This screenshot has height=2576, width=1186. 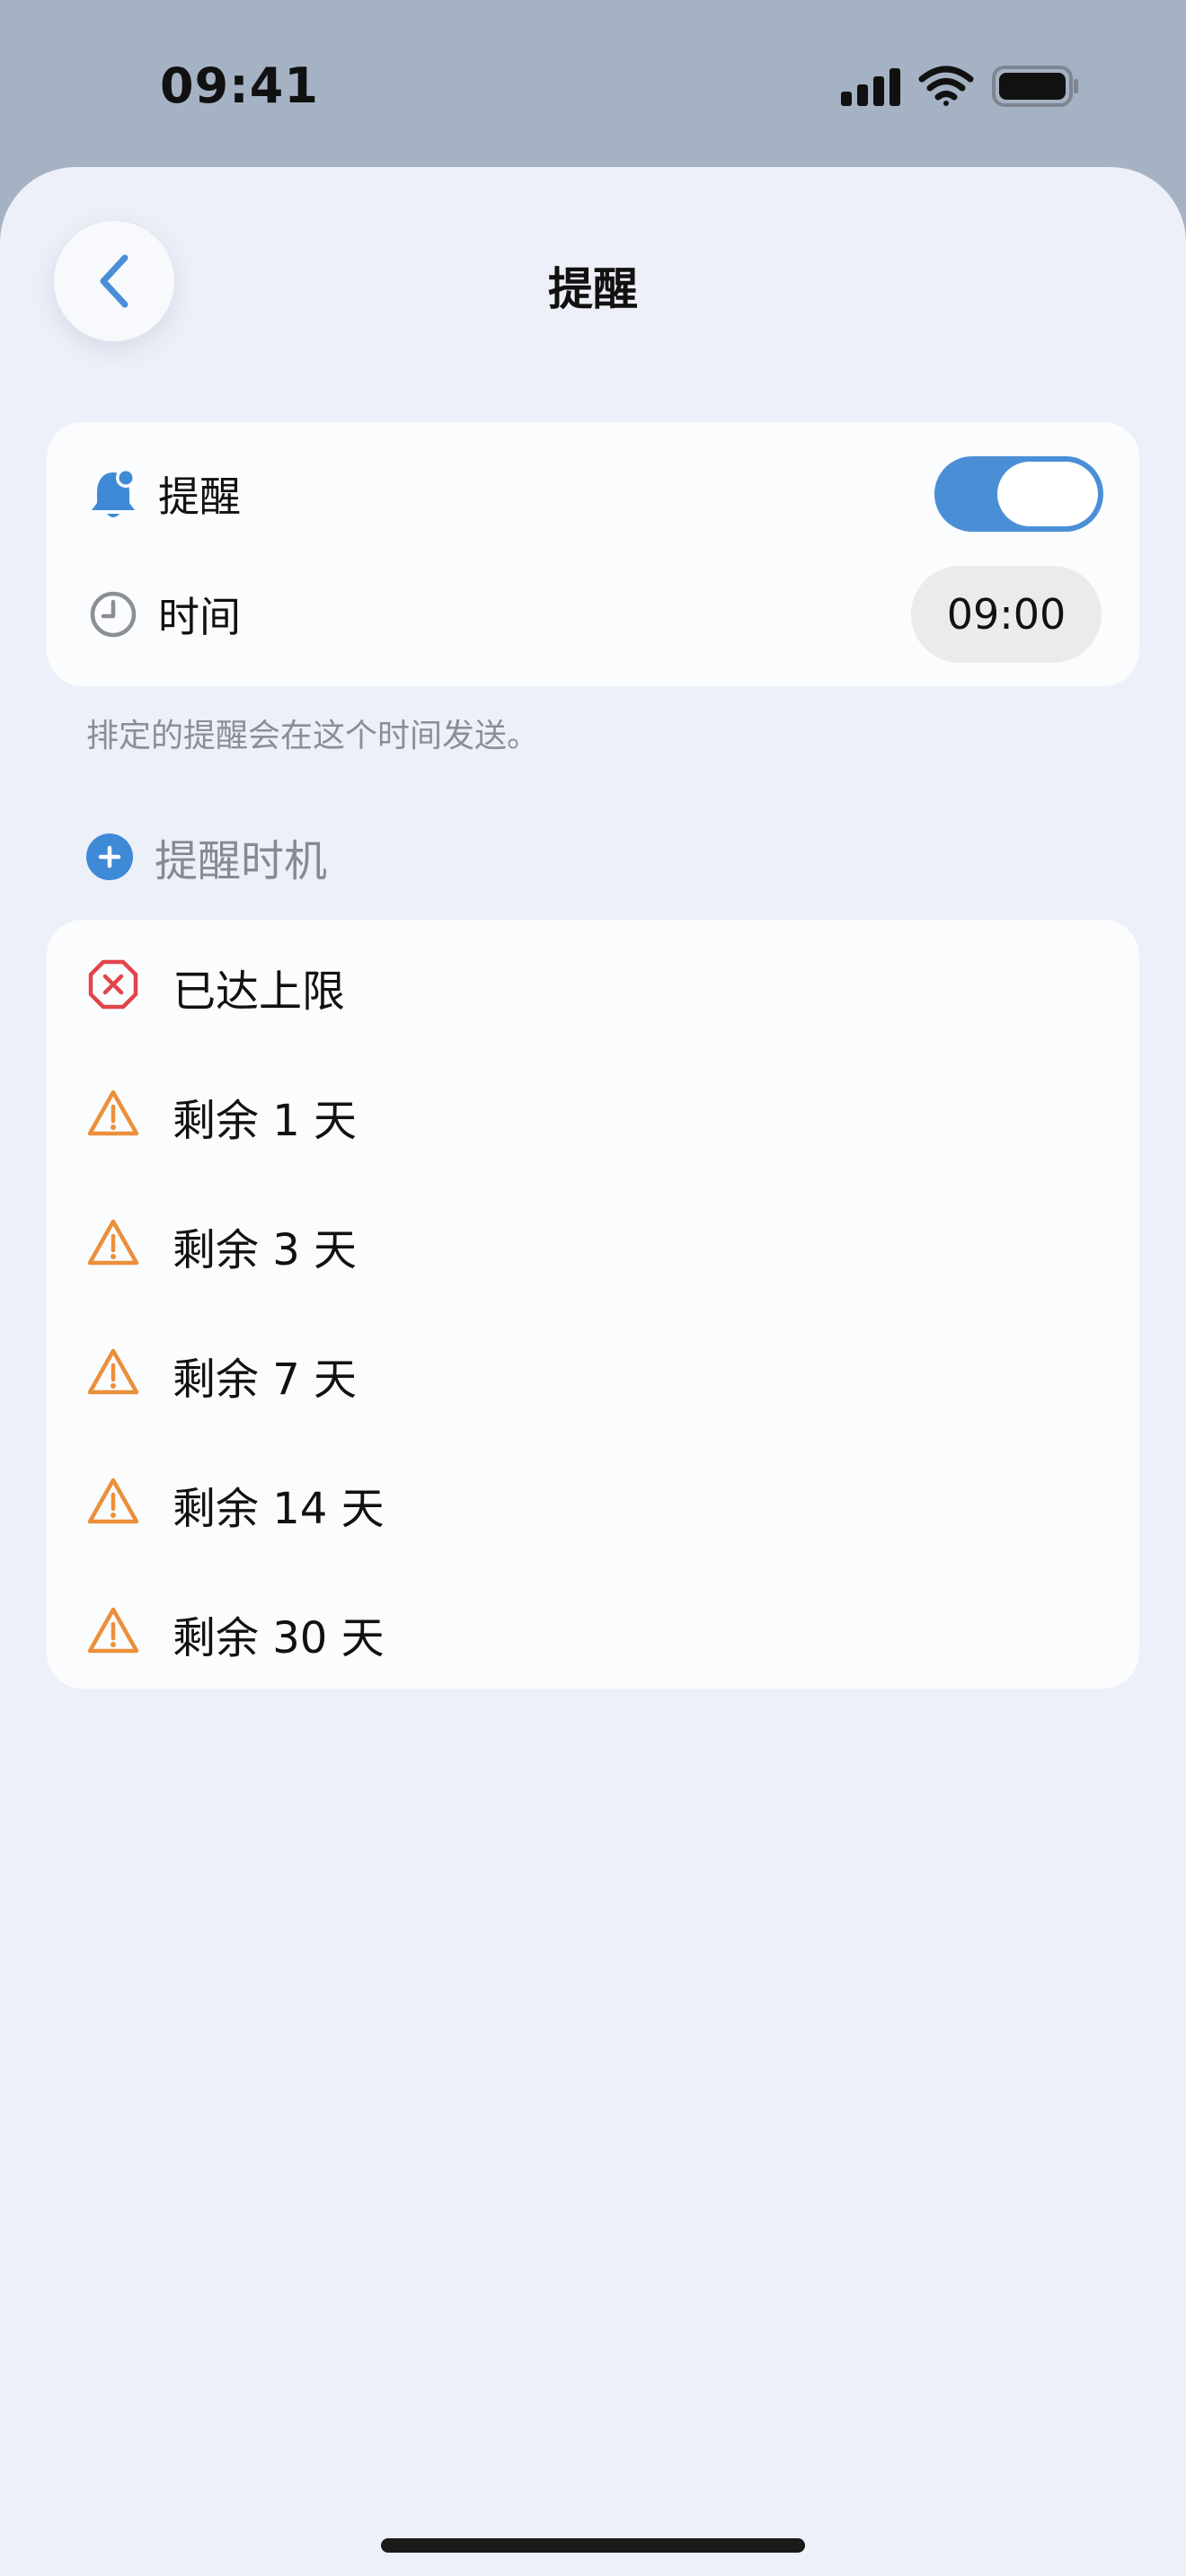 What do you see at coordinates (265, 1250) in the screenshot?
I see `list-item-label: 剩余 3 天` at bounding box center [265, 1250].